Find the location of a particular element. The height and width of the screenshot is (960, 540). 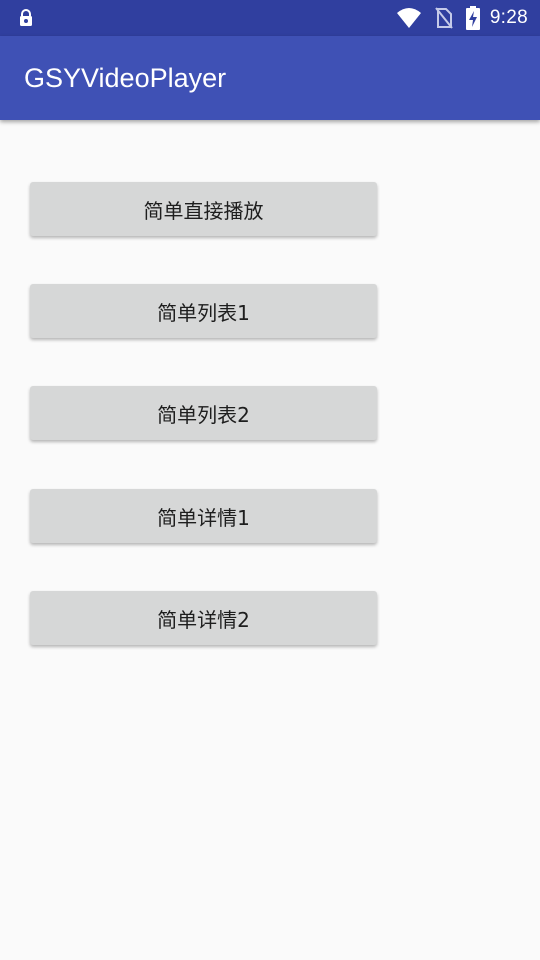

status-icons: 9:28 is located at coordinates (456, 18).